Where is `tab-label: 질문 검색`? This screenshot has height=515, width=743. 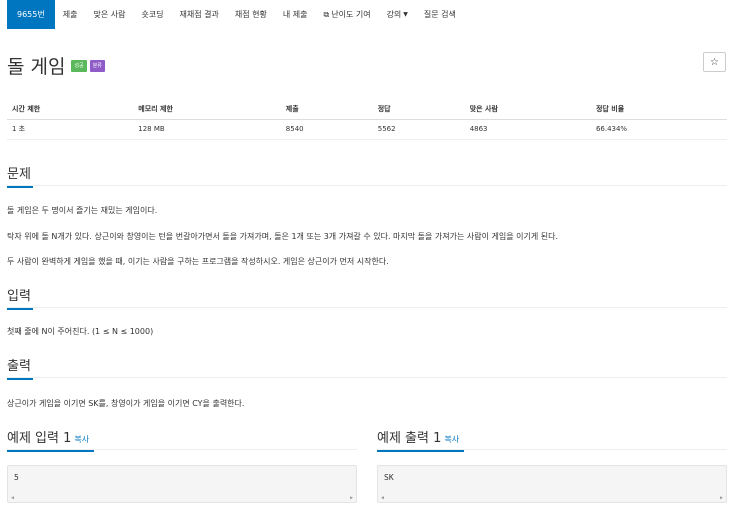
tab-label: 질문 검색 is located at coordinates (439, 14).